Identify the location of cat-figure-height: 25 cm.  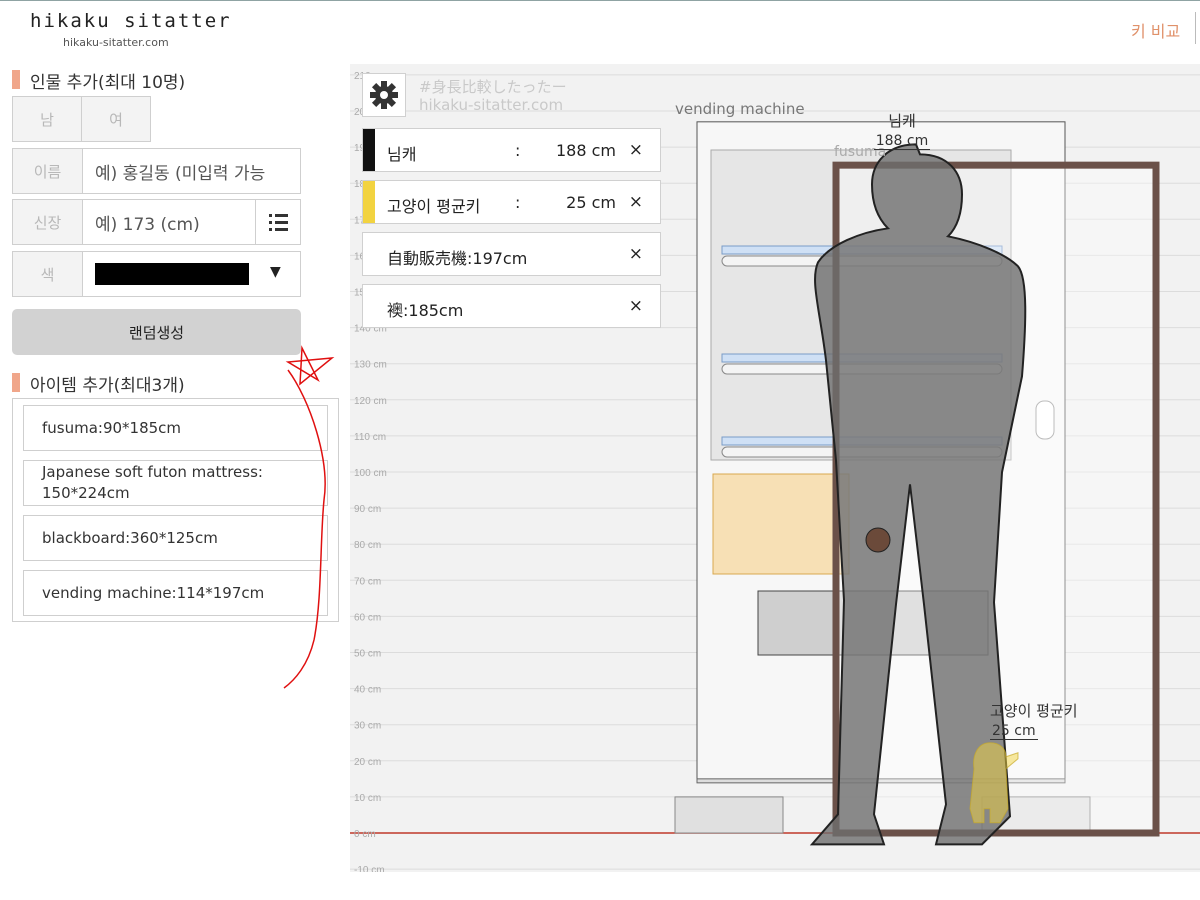
(1014, 731).